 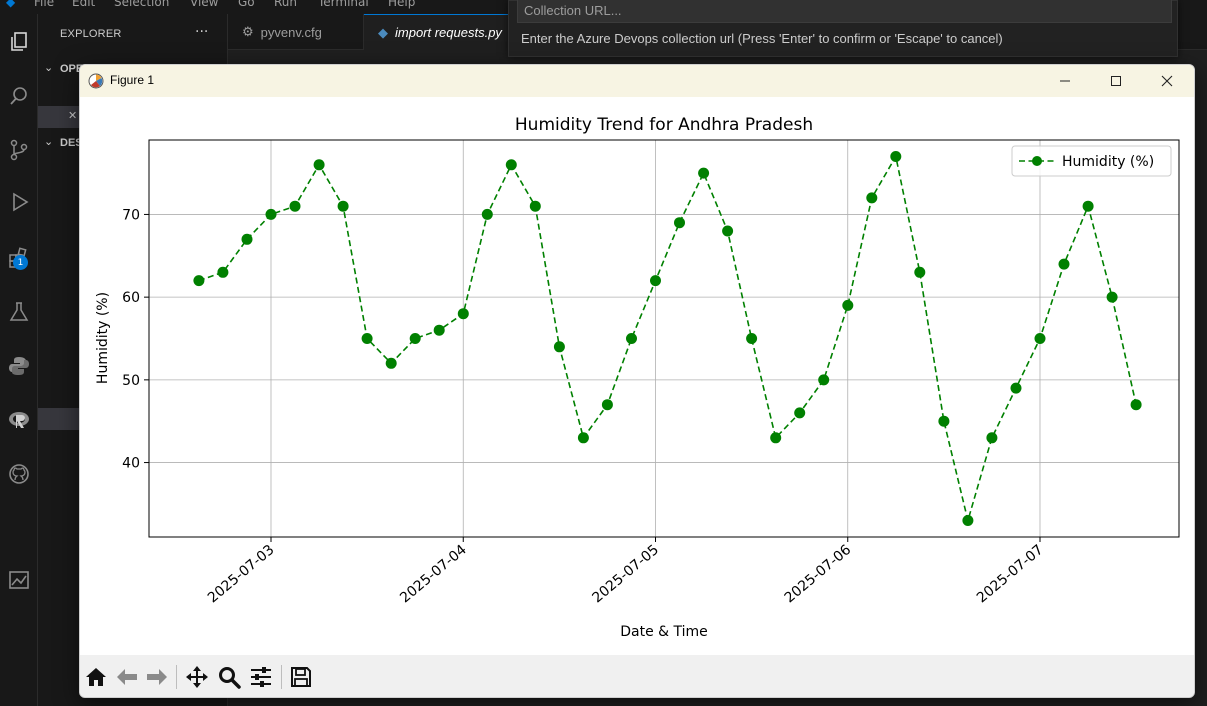 What do you see at coordinates (401, 4) in the screenshot?
I see `menu-help: Help` at bounding box center [401, 4].